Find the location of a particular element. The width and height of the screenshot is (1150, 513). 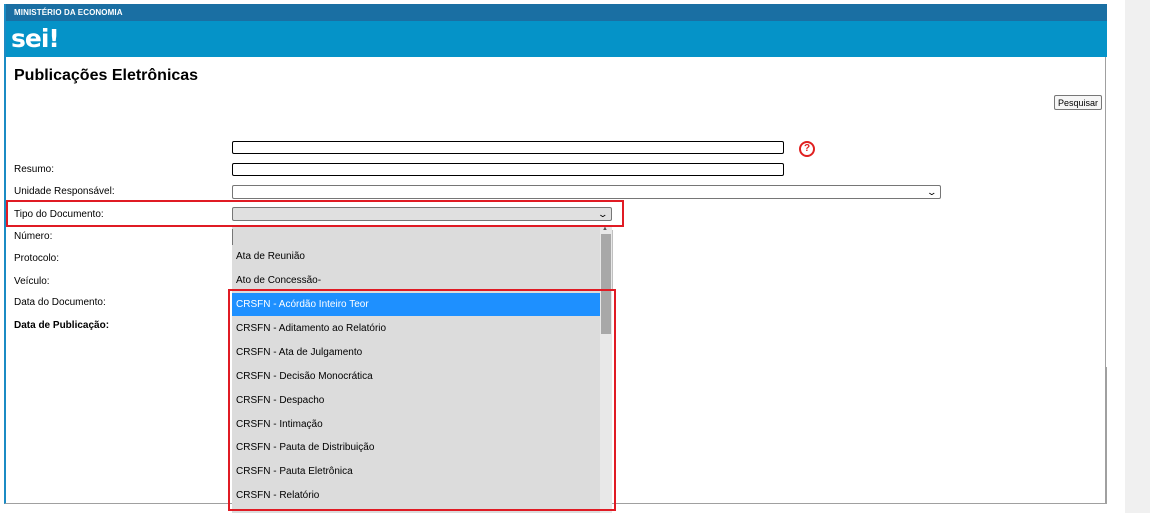

frame-edge is located at coordinates (1106, 435).